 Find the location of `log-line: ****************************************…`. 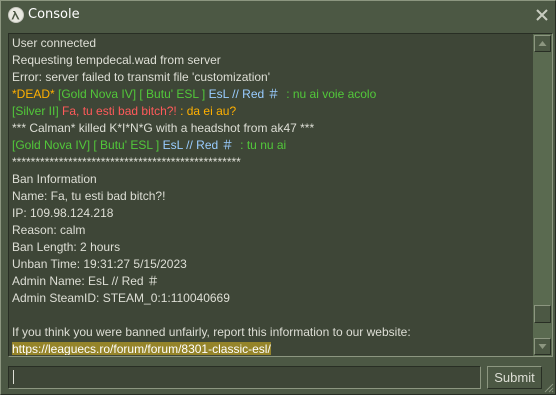

log-line: ****************************************… is located at coordinates (272, 162).